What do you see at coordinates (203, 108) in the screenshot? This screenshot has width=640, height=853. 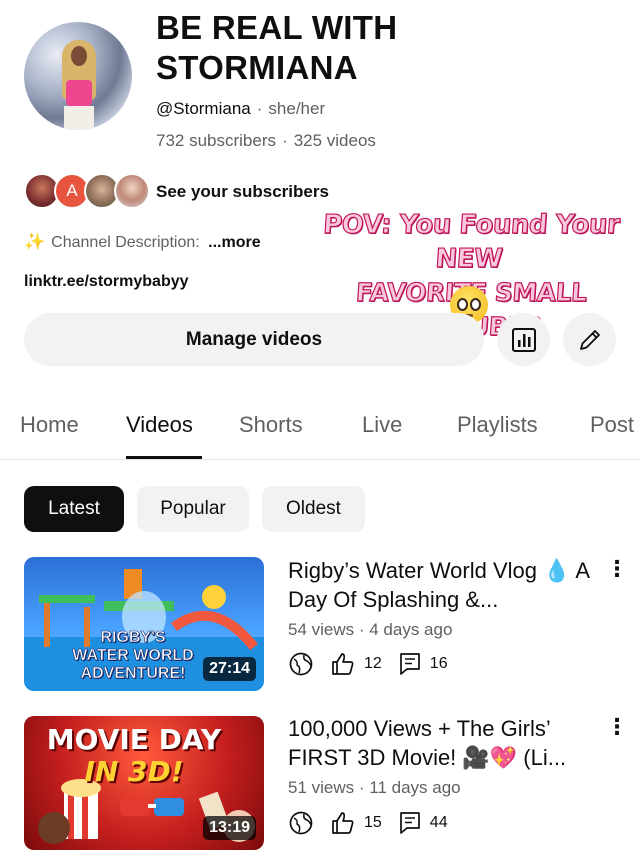 I see `channel-handle: @Stormiana` at bounding box center [203, 108].